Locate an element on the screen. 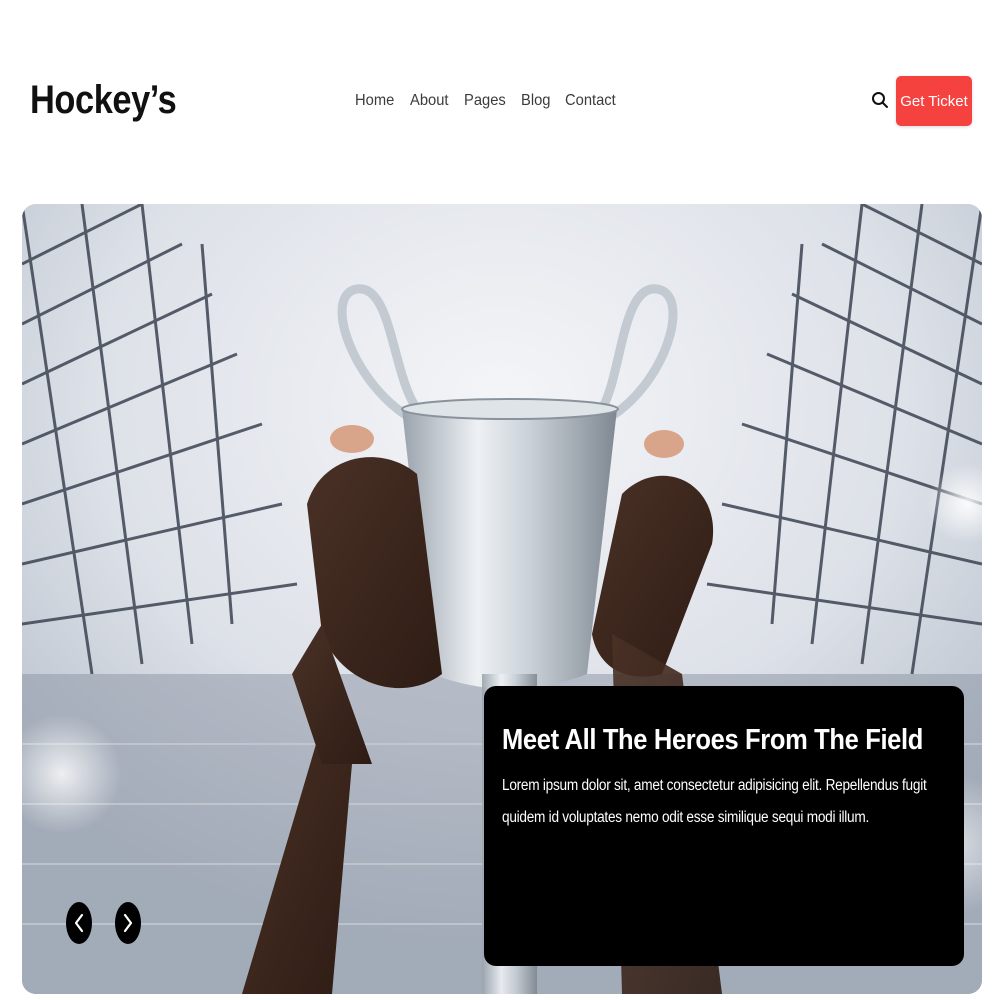 The height and width of the screenshot is (1000, 1000). get-ticket-button: Get Ticket is located at coordinates (934, 101).